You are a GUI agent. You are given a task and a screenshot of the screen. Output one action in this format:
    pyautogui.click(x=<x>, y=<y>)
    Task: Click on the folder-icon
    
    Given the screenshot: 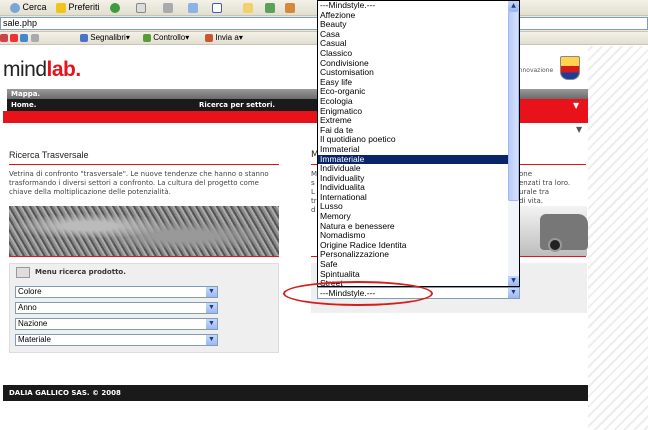 What is the action you would take?
    pyautogui.click(x=248, y=8)
    